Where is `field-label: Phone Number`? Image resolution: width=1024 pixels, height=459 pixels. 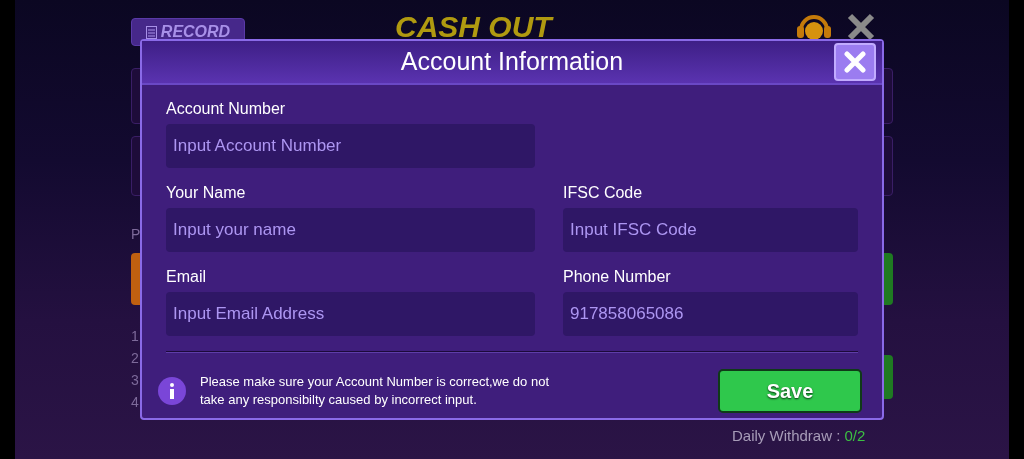
field-label: Phone Number is located at coordinates (617, 277).